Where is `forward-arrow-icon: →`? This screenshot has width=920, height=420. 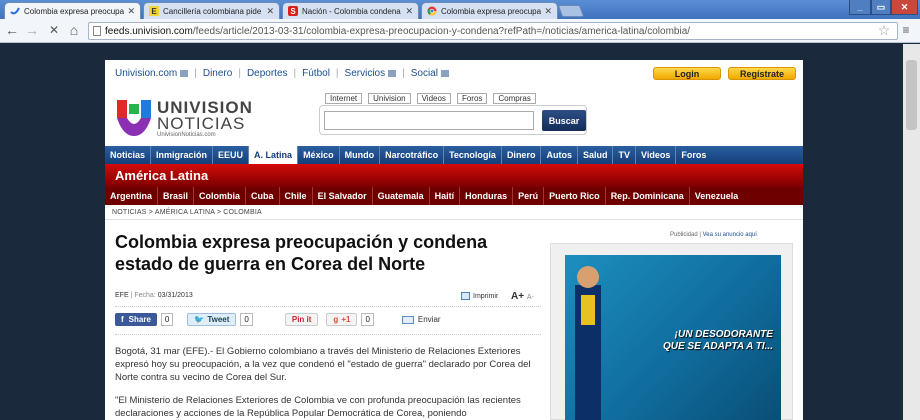
forward-arrow-icon: → is located at coordinates (32, 30).